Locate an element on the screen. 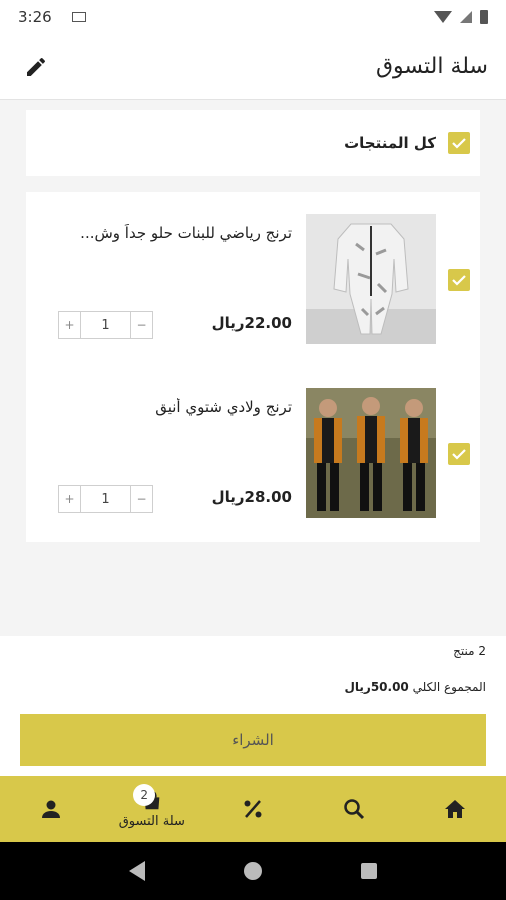 The height and width of the screenshot is (900, 506). status-indicators is located at coordinates (461, 17).